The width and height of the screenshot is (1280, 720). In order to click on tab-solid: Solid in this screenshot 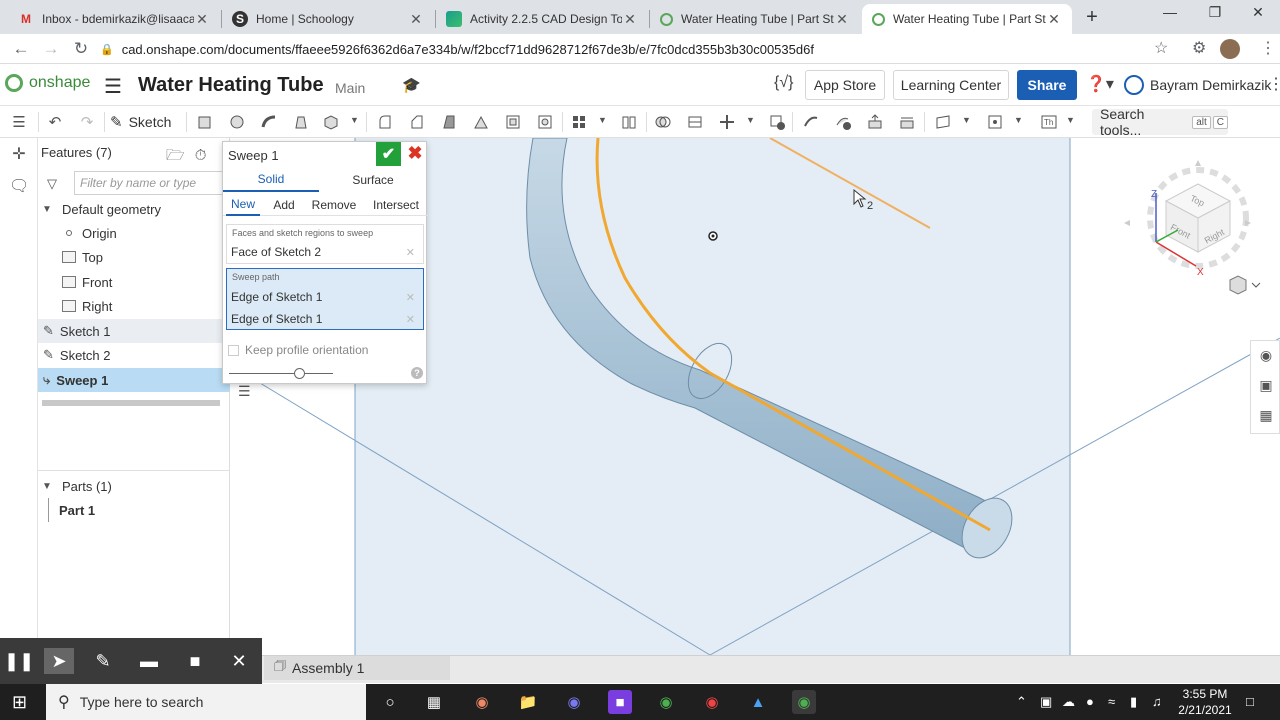, I will do `click(271, 180)`.